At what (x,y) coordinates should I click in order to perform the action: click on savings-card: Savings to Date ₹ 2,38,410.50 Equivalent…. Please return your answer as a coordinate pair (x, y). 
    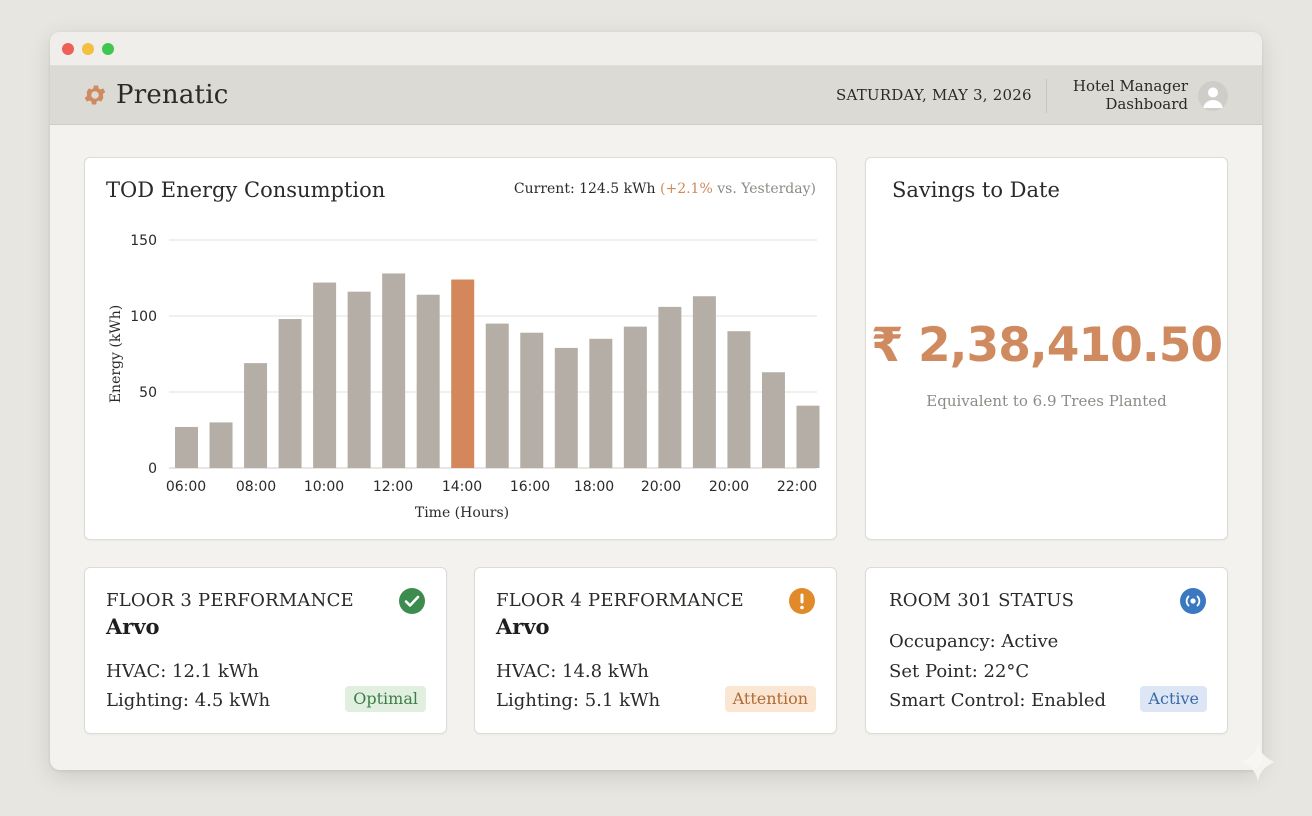
    Looking at the image, I should click on (1046, 348).